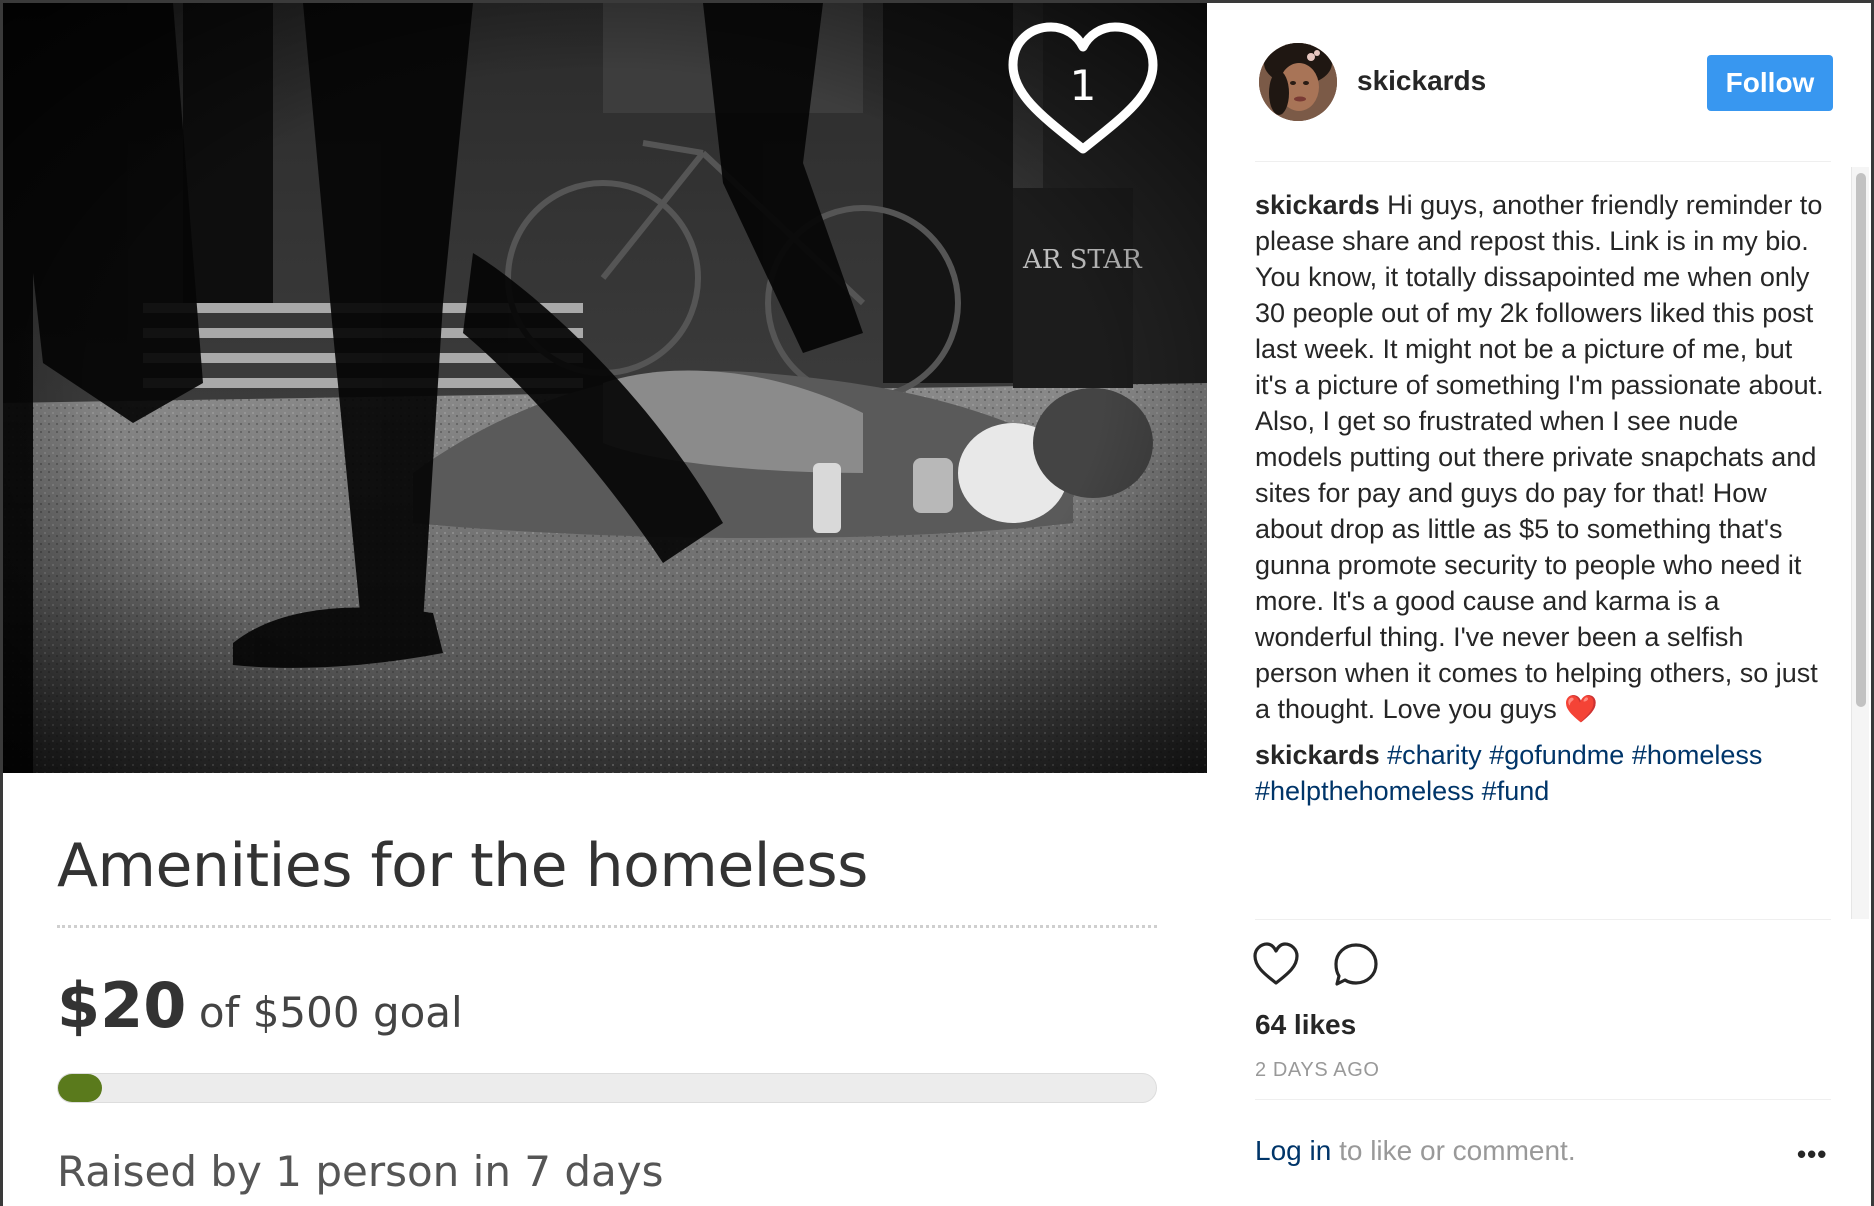 The image size is (1874, 1206). I want to click on raised-by-text: Raised by 1 person in 7 days, so click(360, 1171).